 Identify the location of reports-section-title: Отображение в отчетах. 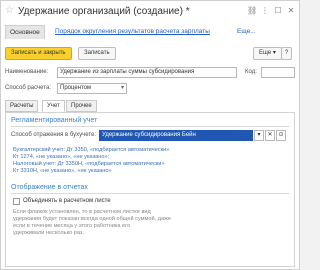
(49, 187).